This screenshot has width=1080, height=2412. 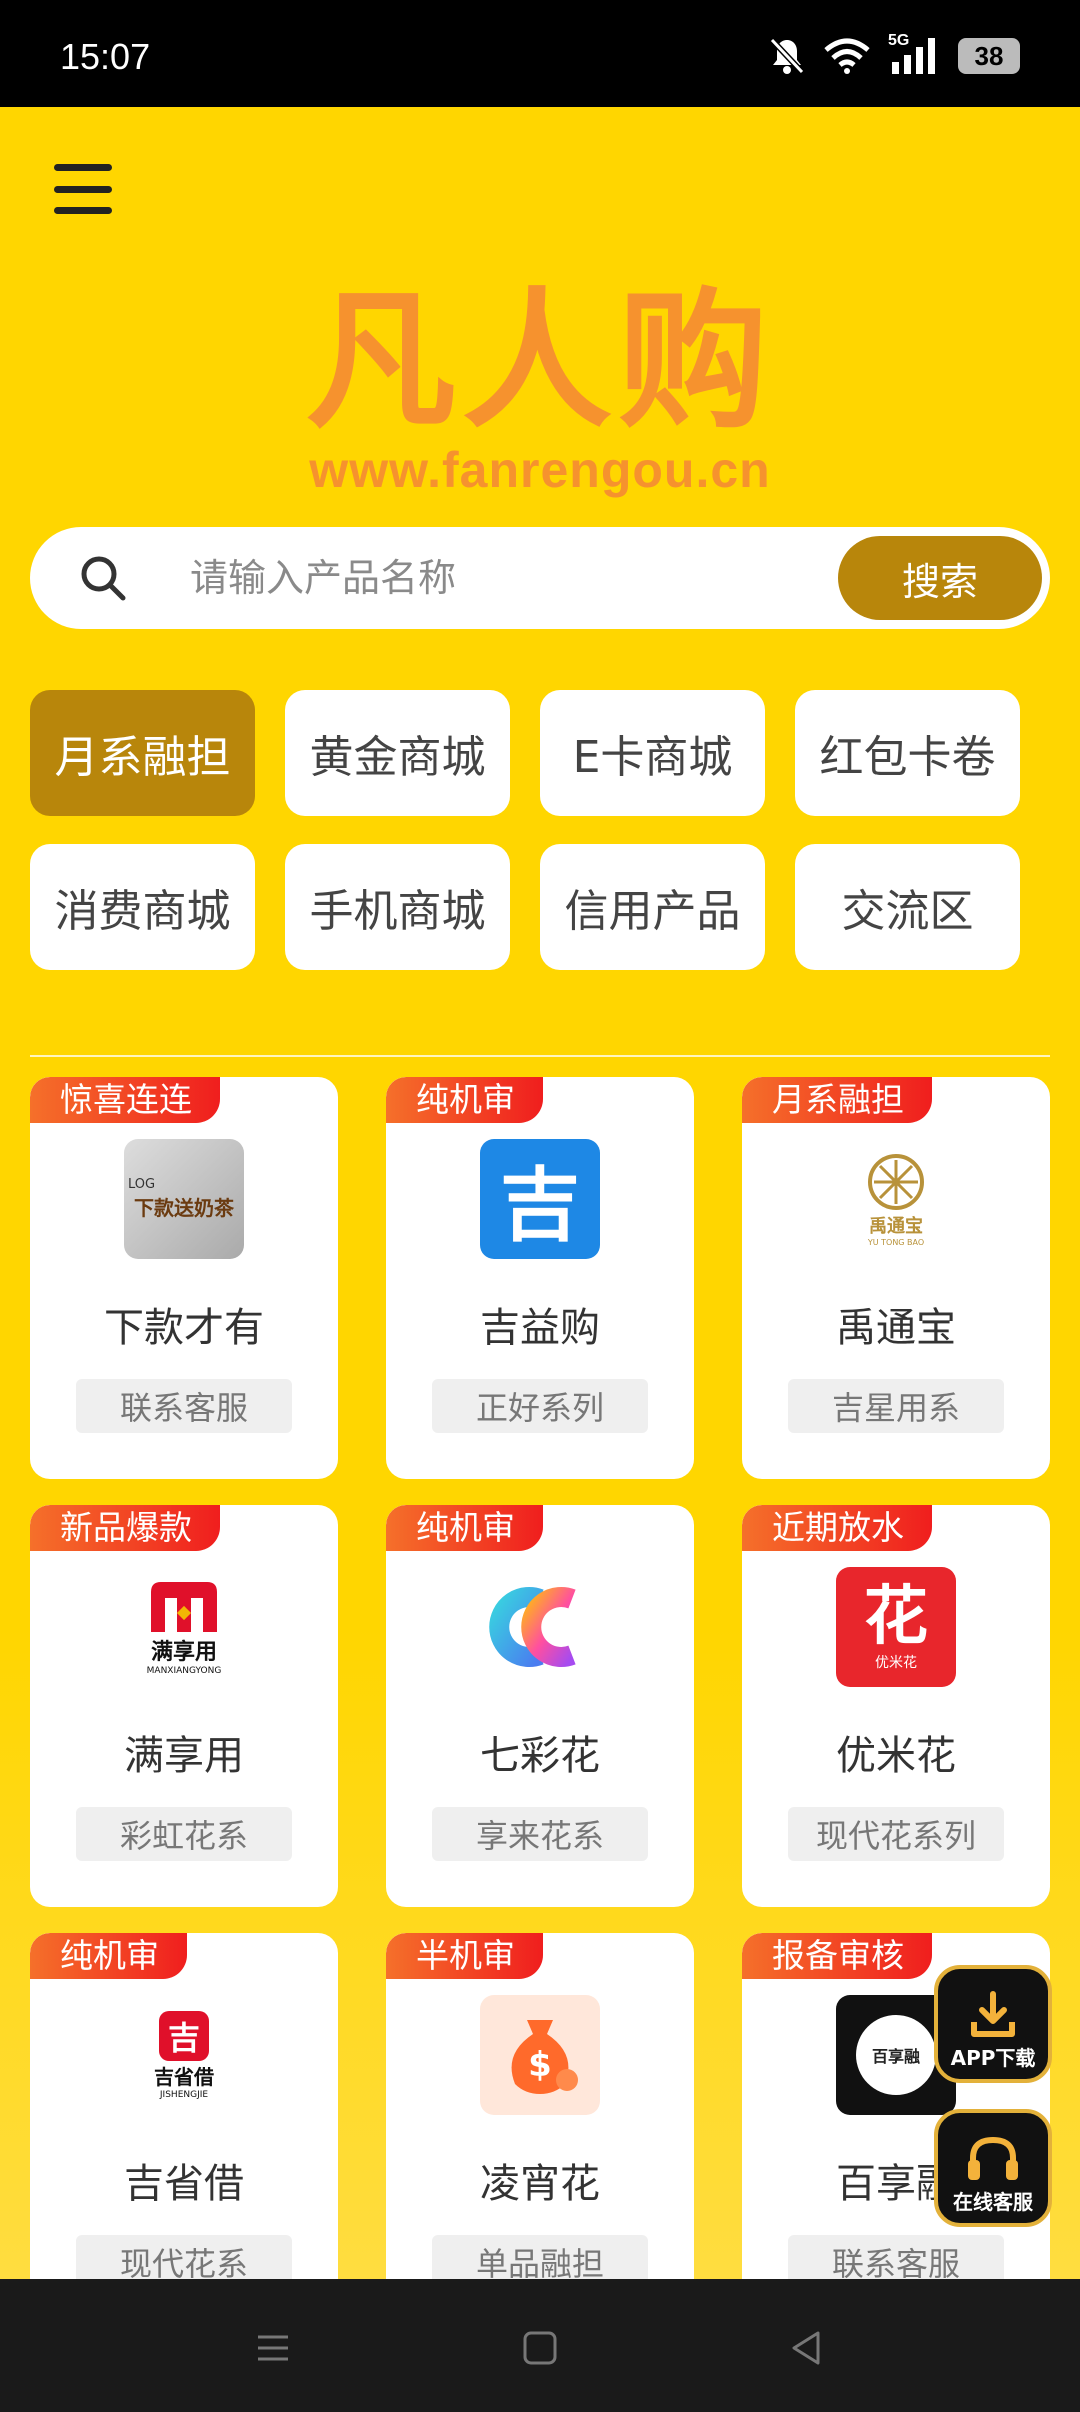 What do you see at coordinates (940, 578) in the screenshot?
I see `search-button: 搜索` at bounding box center [940, 578].